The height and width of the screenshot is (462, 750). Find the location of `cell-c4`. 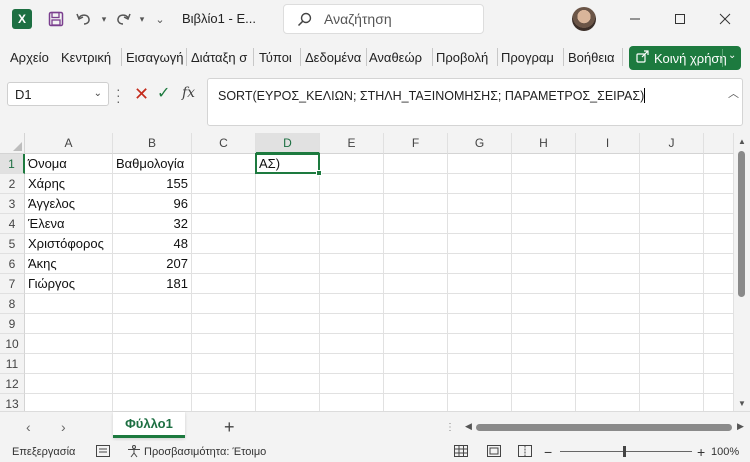

cell-c4 is located at coordinates (224, 224).